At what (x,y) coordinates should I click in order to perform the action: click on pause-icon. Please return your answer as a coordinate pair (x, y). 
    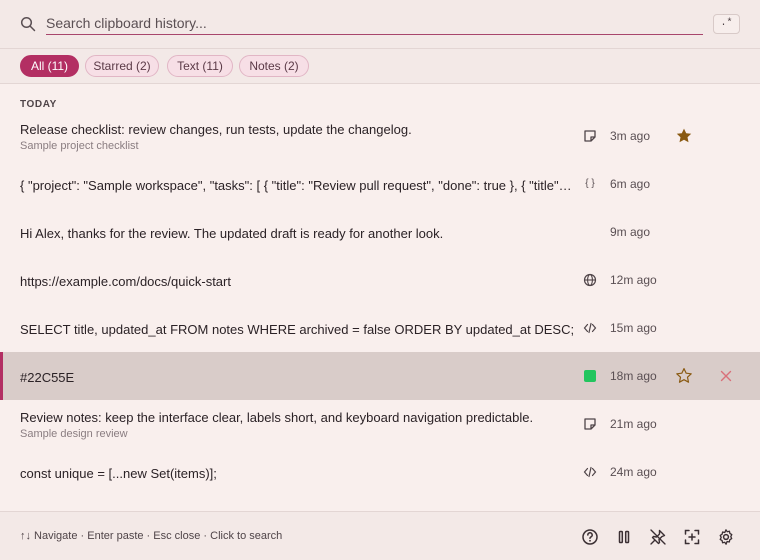
    Looking at the image, I should click on (624, 537).